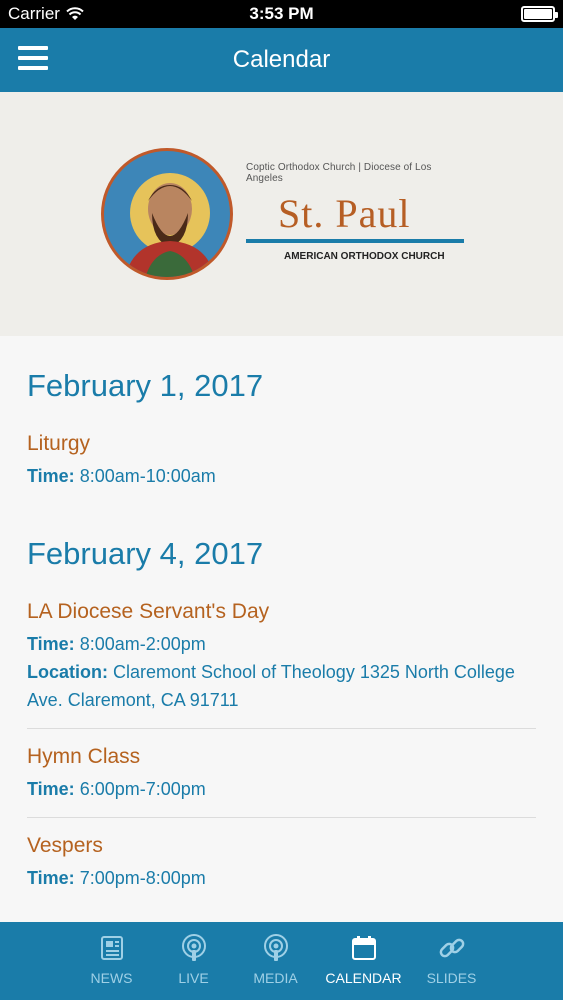  I want to click on news-icon, so click(111, 948).